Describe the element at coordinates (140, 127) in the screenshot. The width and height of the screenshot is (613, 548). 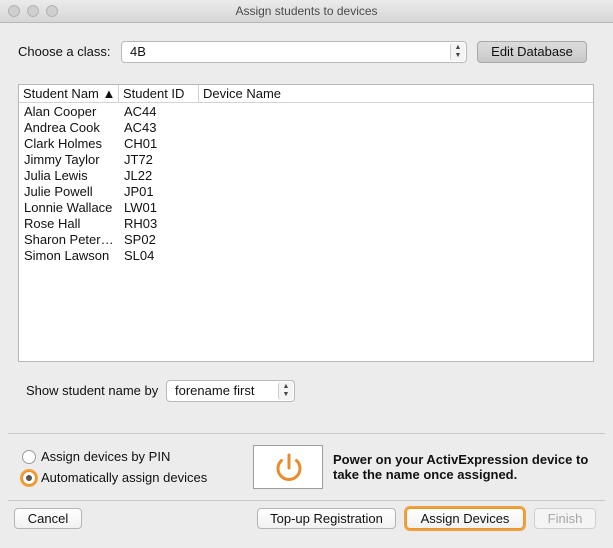
I see `student-id-cell: AC43` at that location.